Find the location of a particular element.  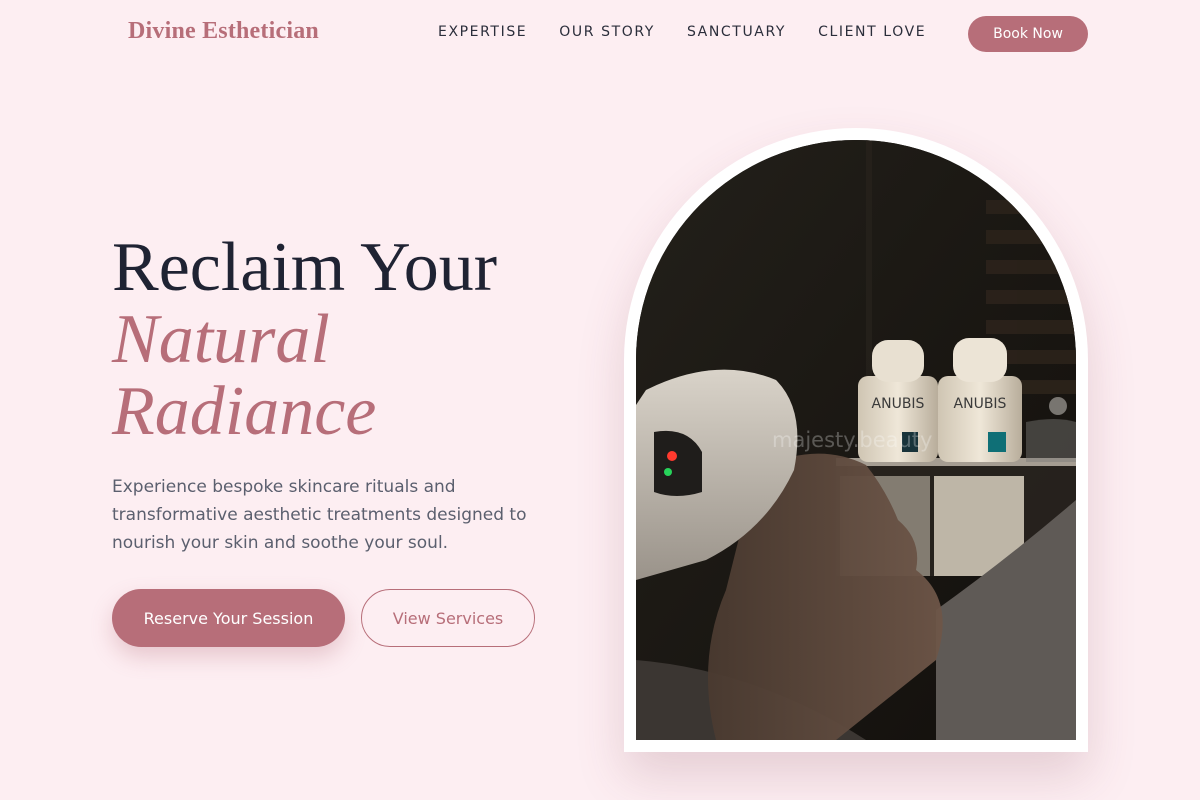

brand-logo: Divine Esthetician is located at coordinates (223, 31).